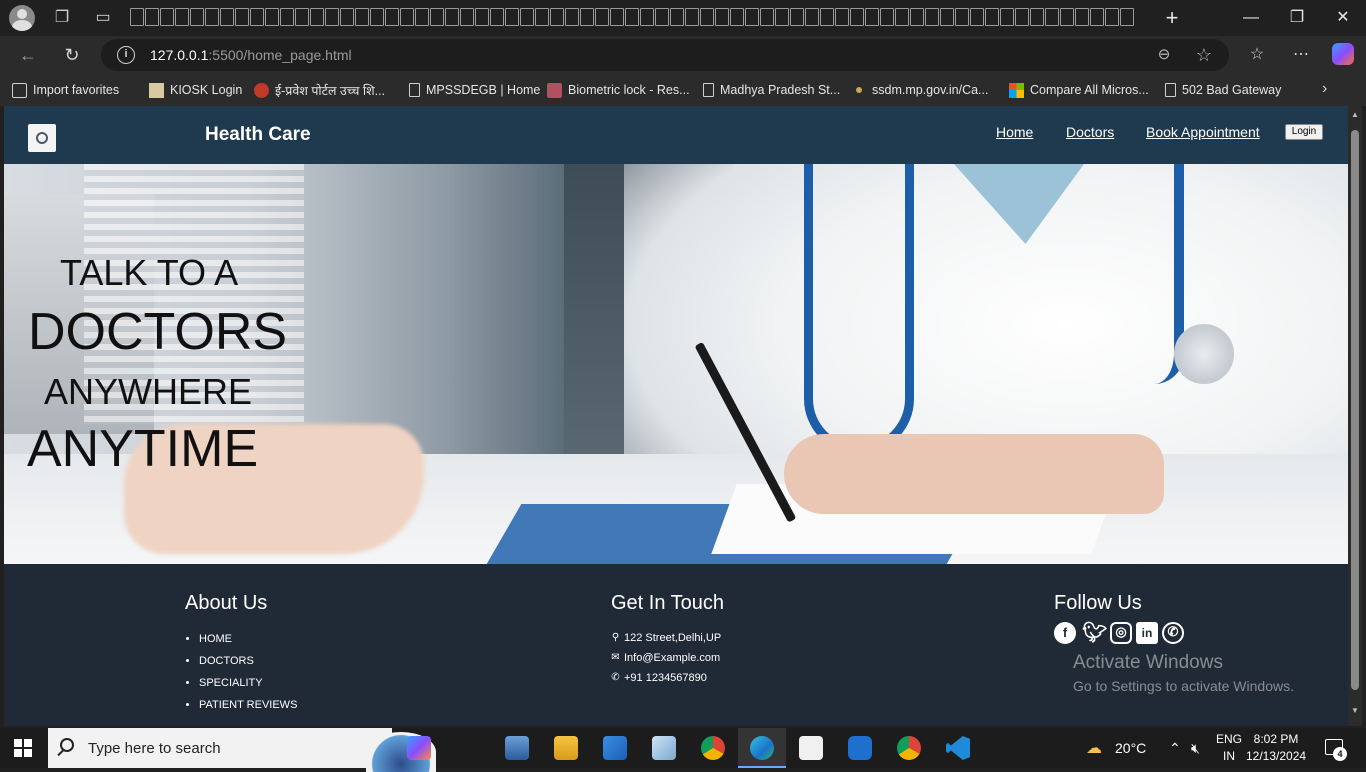 The height and width of the screenshot is (772, 1366). What do you see at coordinates (634, 18) in the screenshot?
I see `tab-strip` at bounding box center [634, 18].